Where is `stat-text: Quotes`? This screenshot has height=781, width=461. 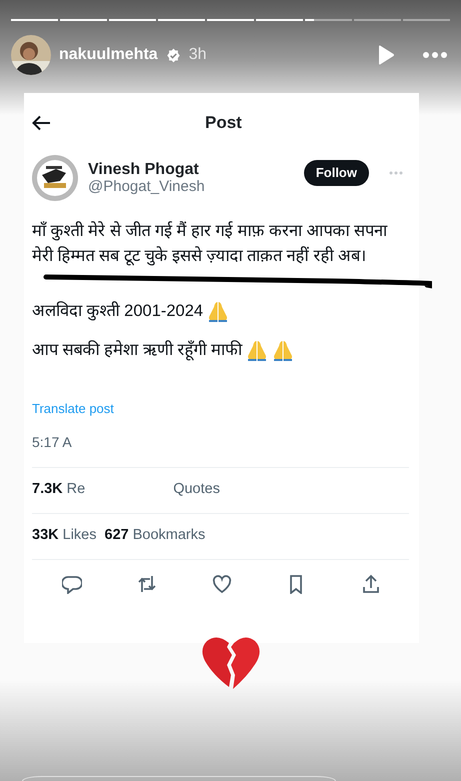
stat-text: Quotes is located at coordinates (196, 490).